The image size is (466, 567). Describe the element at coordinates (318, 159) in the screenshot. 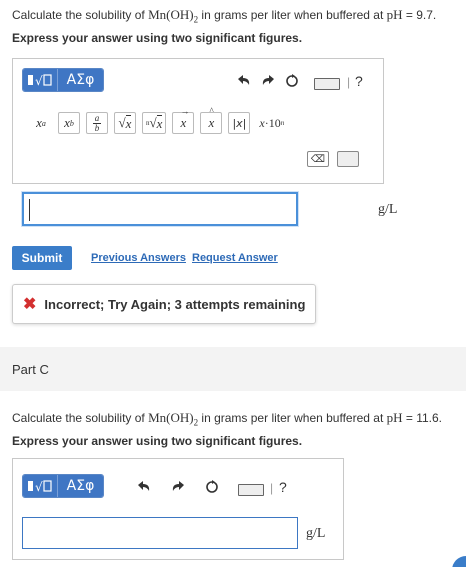

I see `clear-icon: ⌫` at that location.